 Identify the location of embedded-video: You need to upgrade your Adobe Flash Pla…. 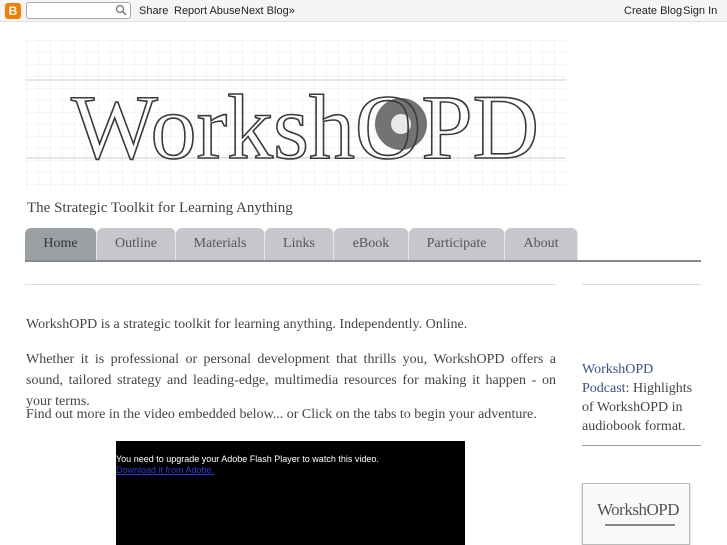
(290, 493).